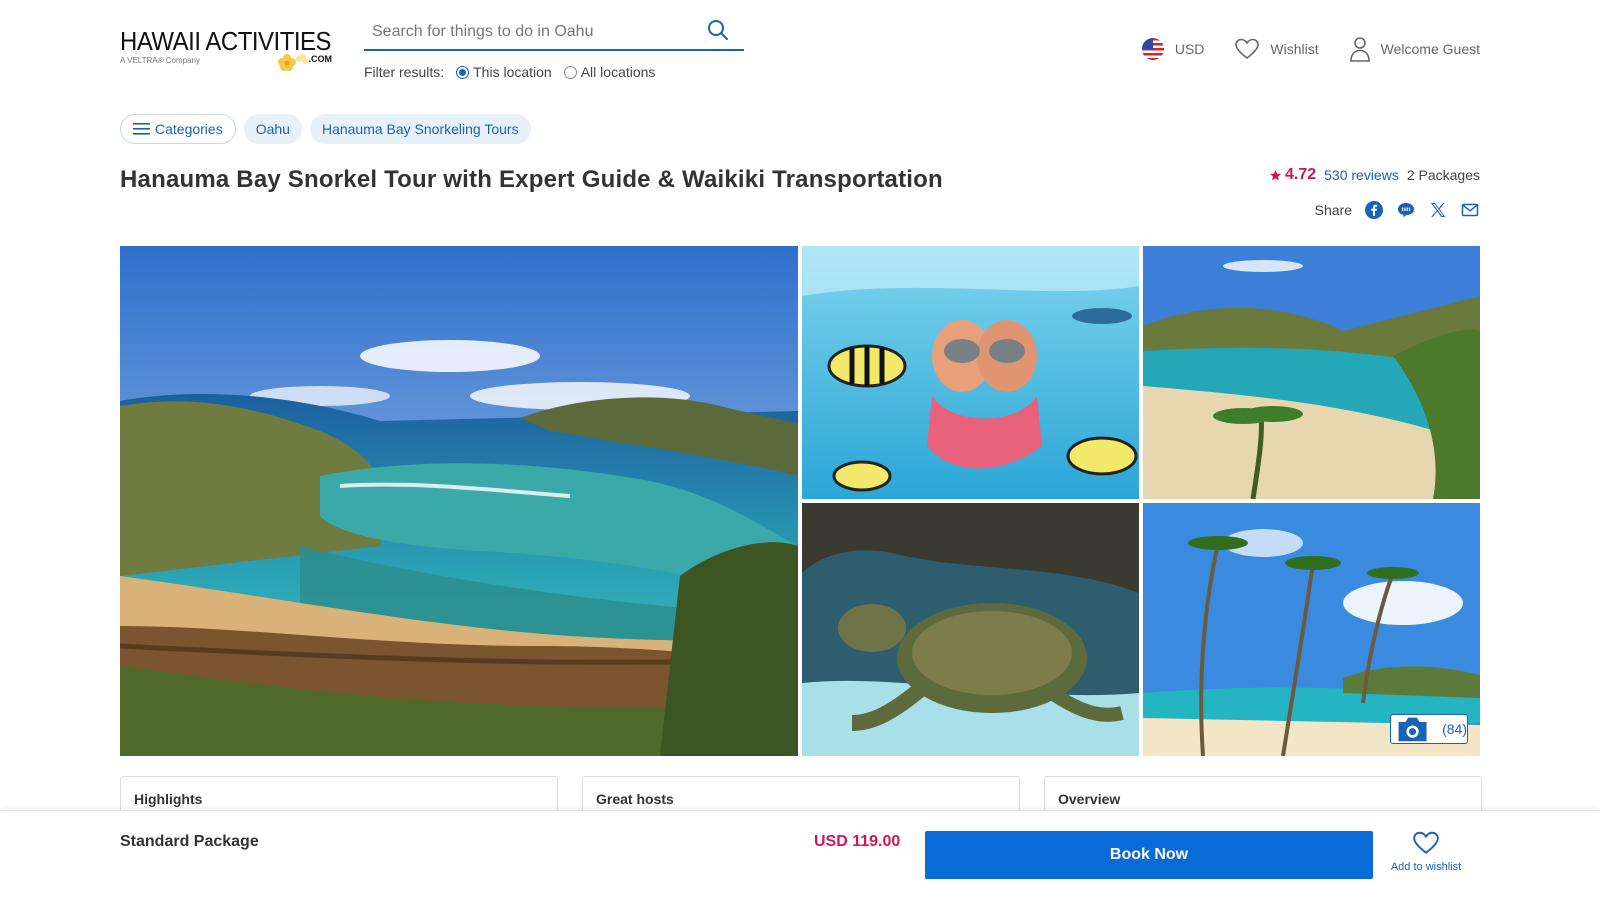 This screenshot has width=1600, height=900. What do you see at coordinates (1406, 210) in the screenshot?
I see `line-icon` at bounding box center [1406, 210].